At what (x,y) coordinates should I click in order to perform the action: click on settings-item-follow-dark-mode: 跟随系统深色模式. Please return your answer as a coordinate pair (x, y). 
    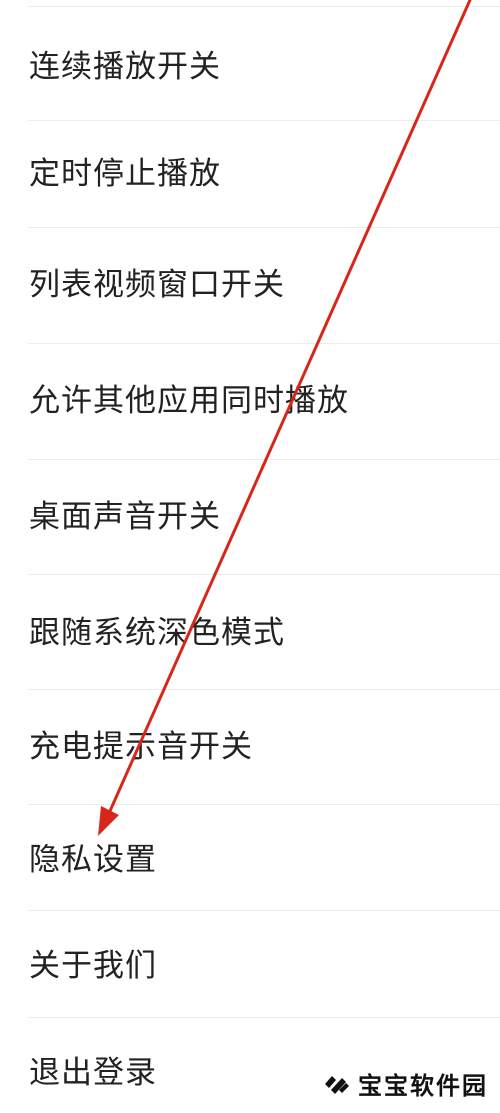
    Looking at the image, I should click on (250, 632).